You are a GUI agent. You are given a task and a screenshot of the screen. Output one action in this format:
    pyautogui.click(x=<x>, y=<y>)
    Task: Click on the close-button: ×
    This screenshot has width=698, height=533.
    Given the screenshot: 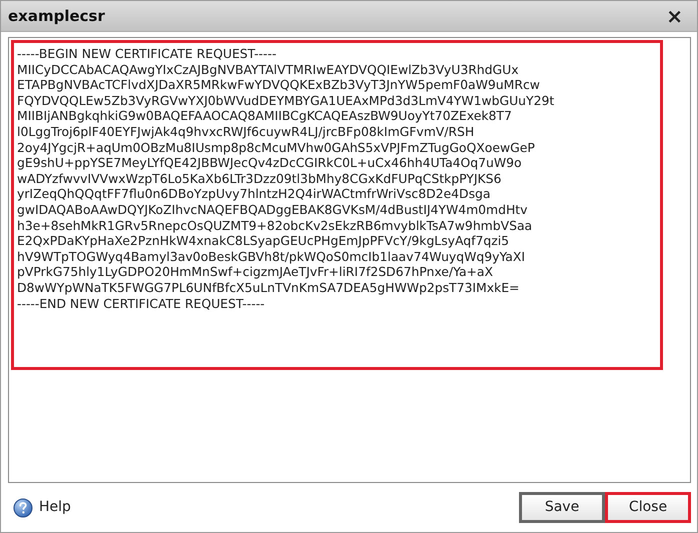 What is the action you would take?
    pyautogui.click(x=674, y=16)
    